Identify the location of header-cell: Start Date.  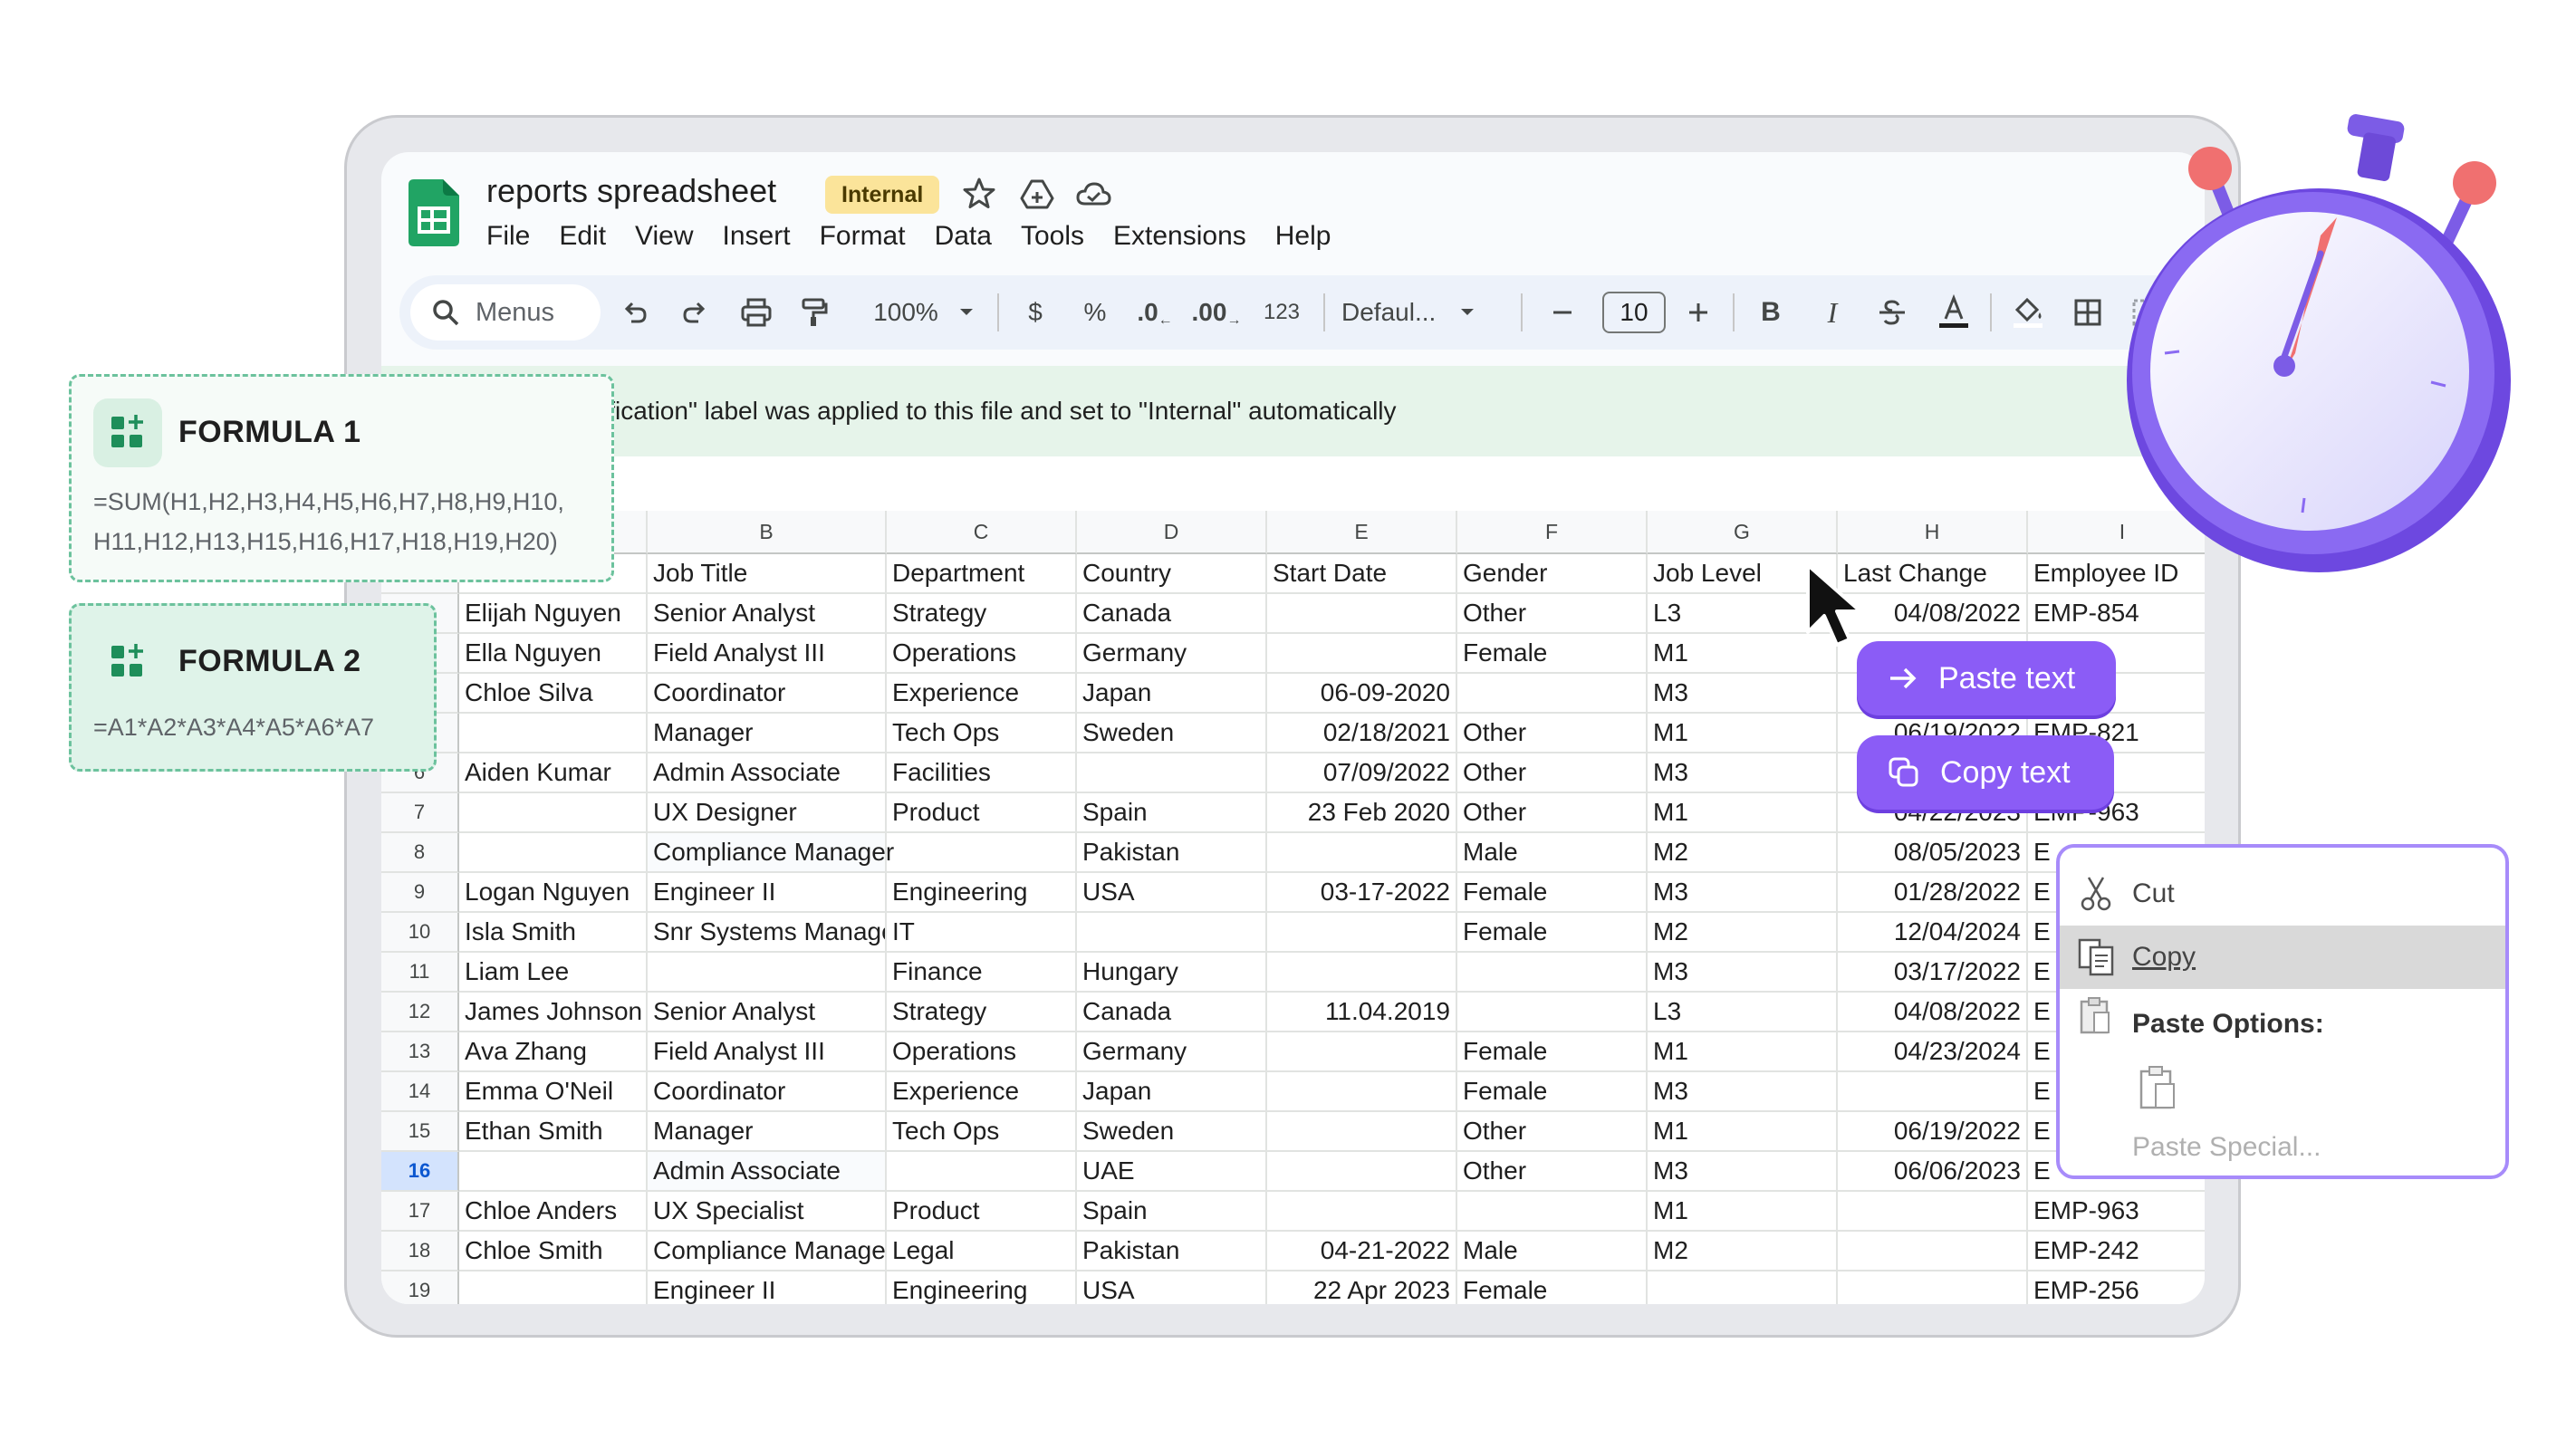
(1362, 574).